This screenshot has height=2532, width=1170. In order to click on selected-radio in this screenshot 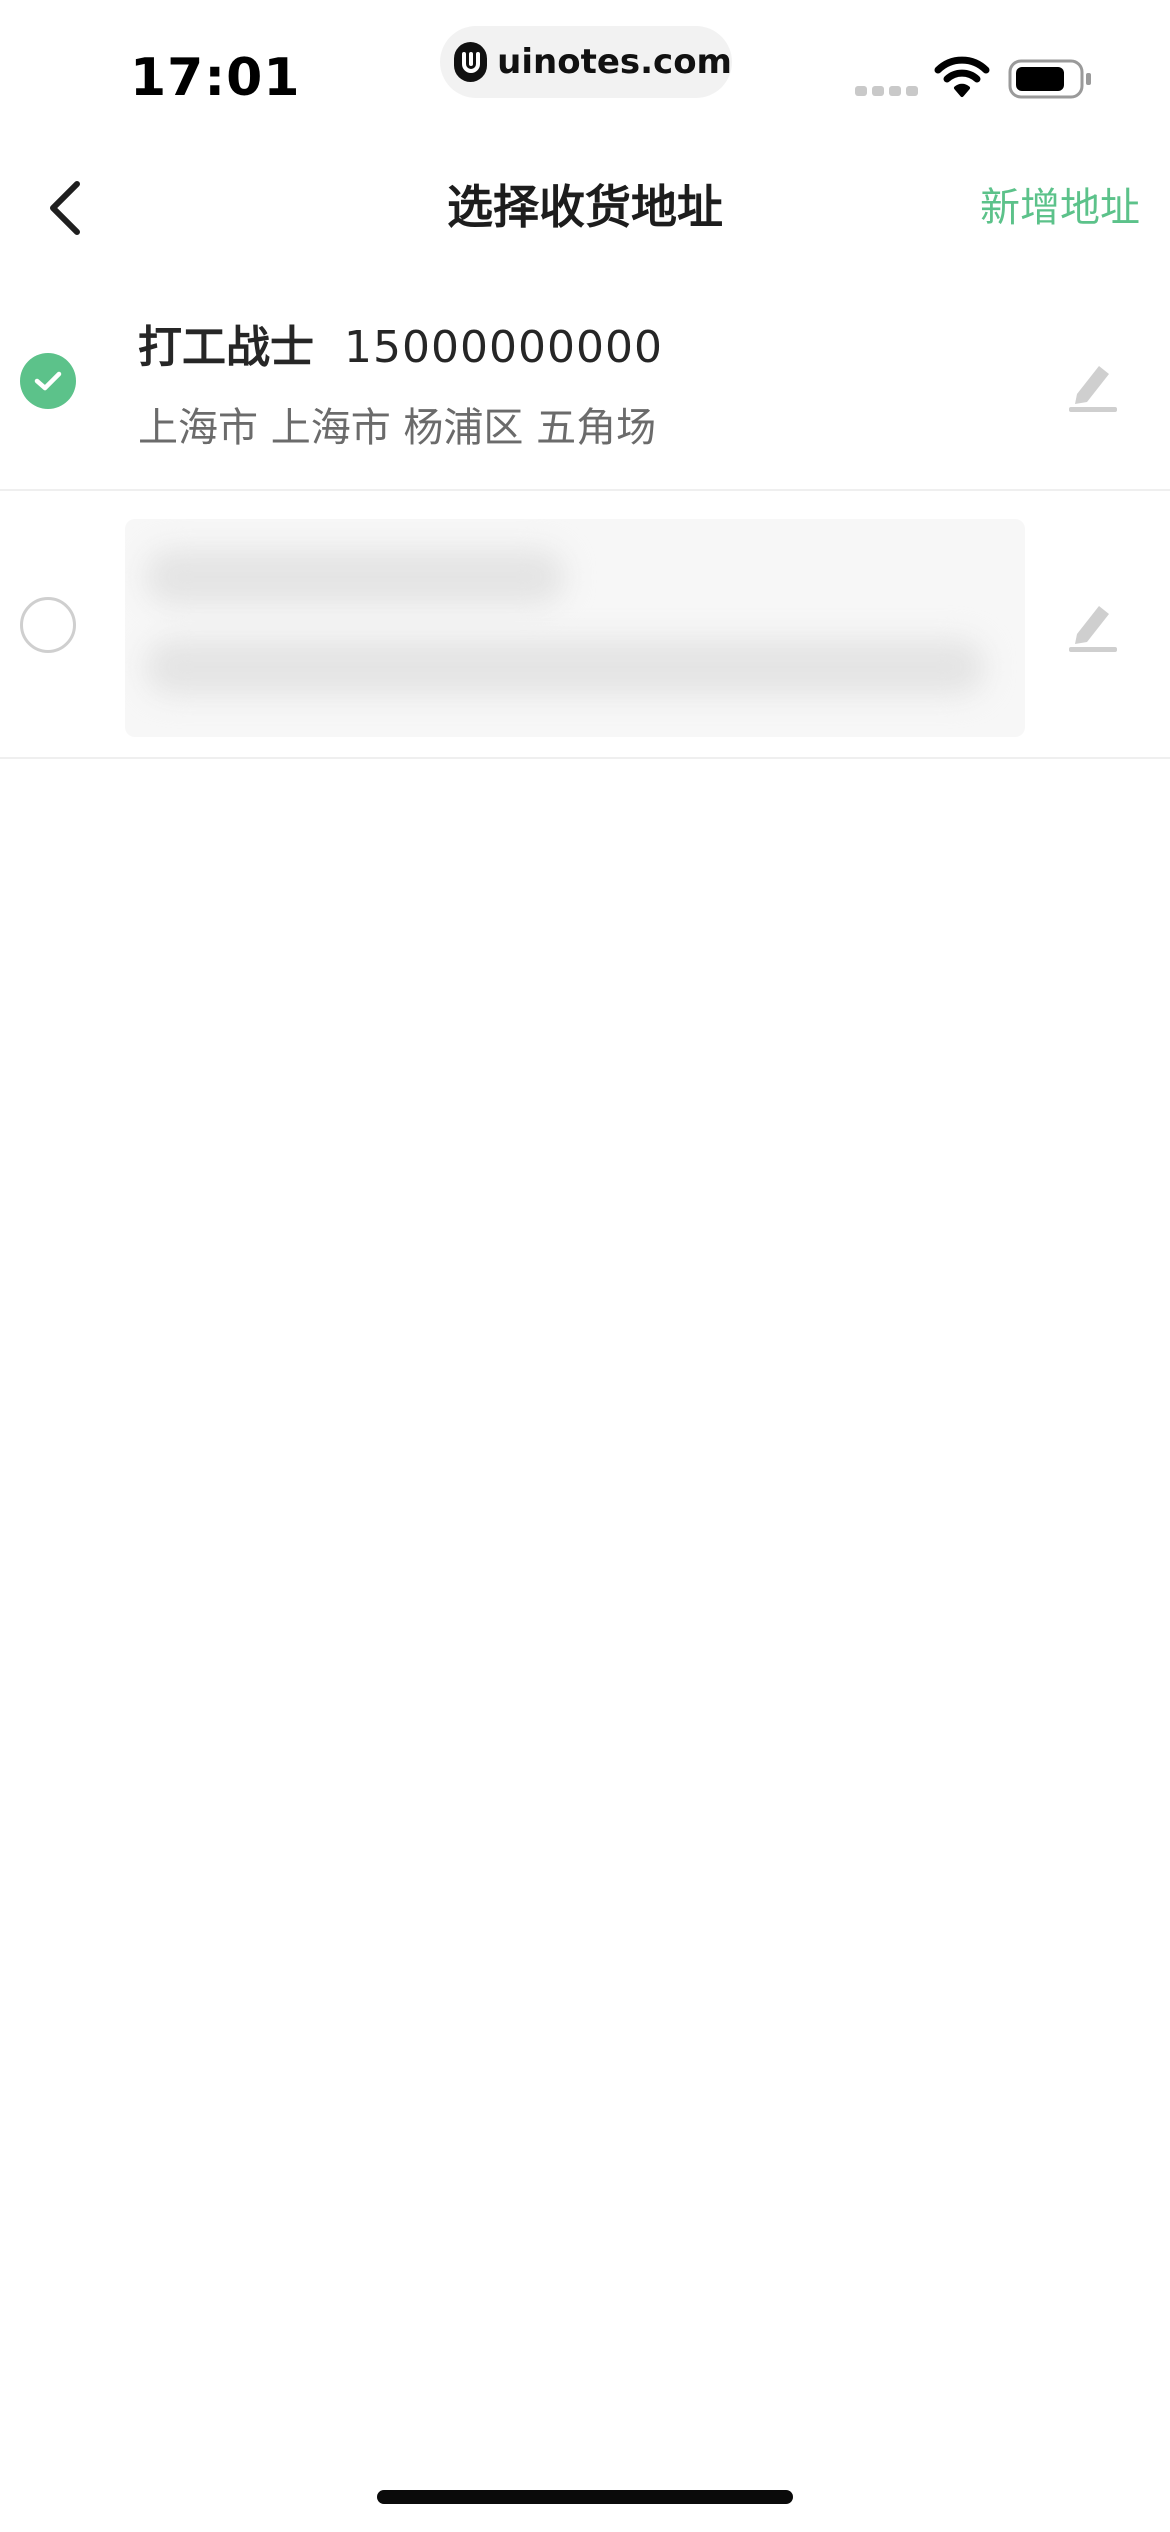, I will do `click(48, 381)`.